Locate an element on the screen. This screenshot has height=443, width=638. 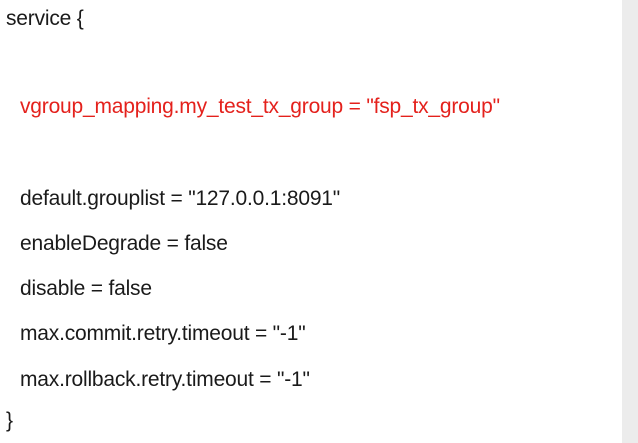
config-line-rollback-retry-timeout: max.rollback.retry.timeout = "-1" is located at coordinates (165, 379).